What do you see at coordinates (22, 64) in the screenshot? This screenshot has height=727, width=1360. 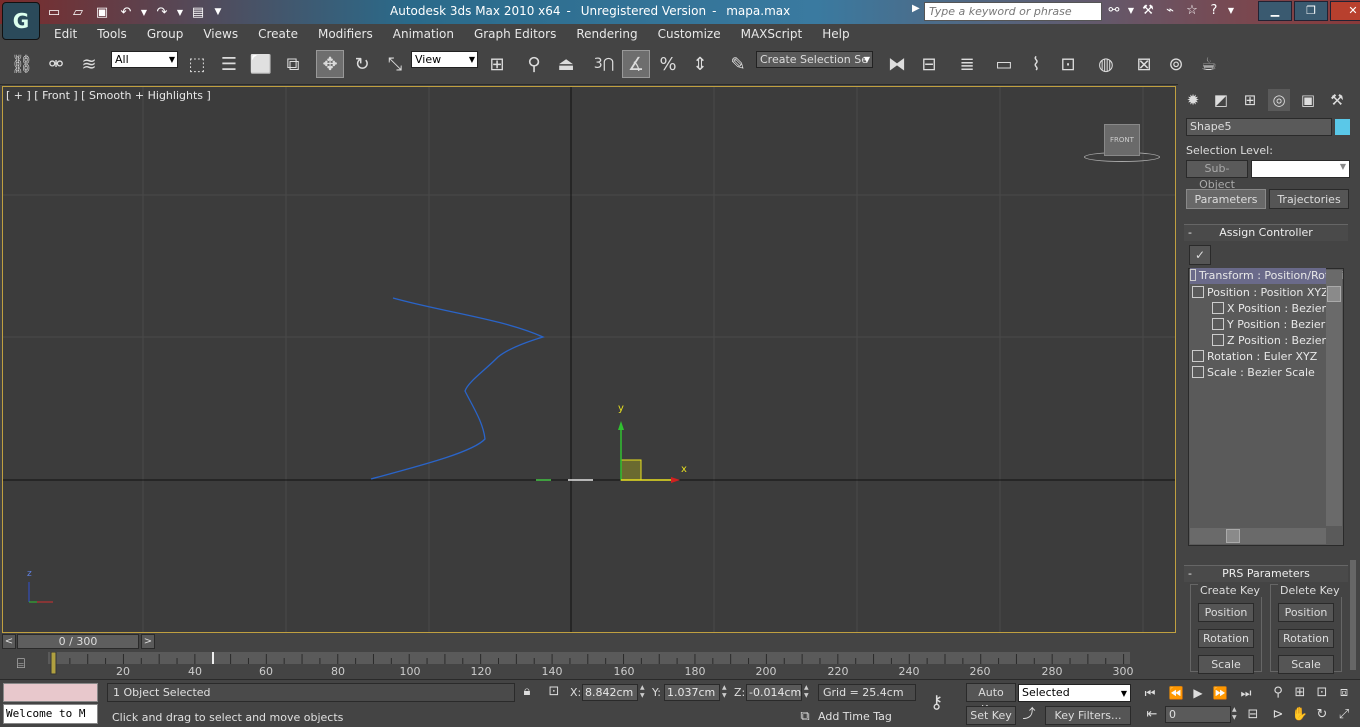 I see `link-icon: ⛓` at bounding box center [22, 64].